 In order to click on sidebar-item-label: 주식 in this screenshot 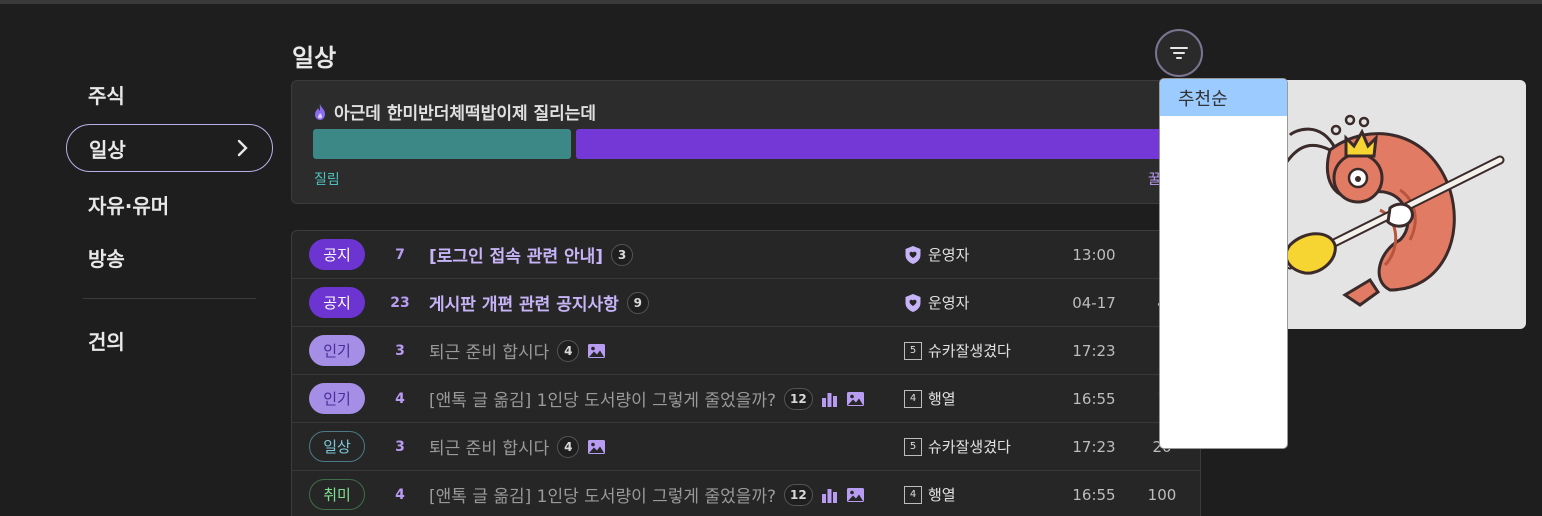, I will do `click(106, 95)`.